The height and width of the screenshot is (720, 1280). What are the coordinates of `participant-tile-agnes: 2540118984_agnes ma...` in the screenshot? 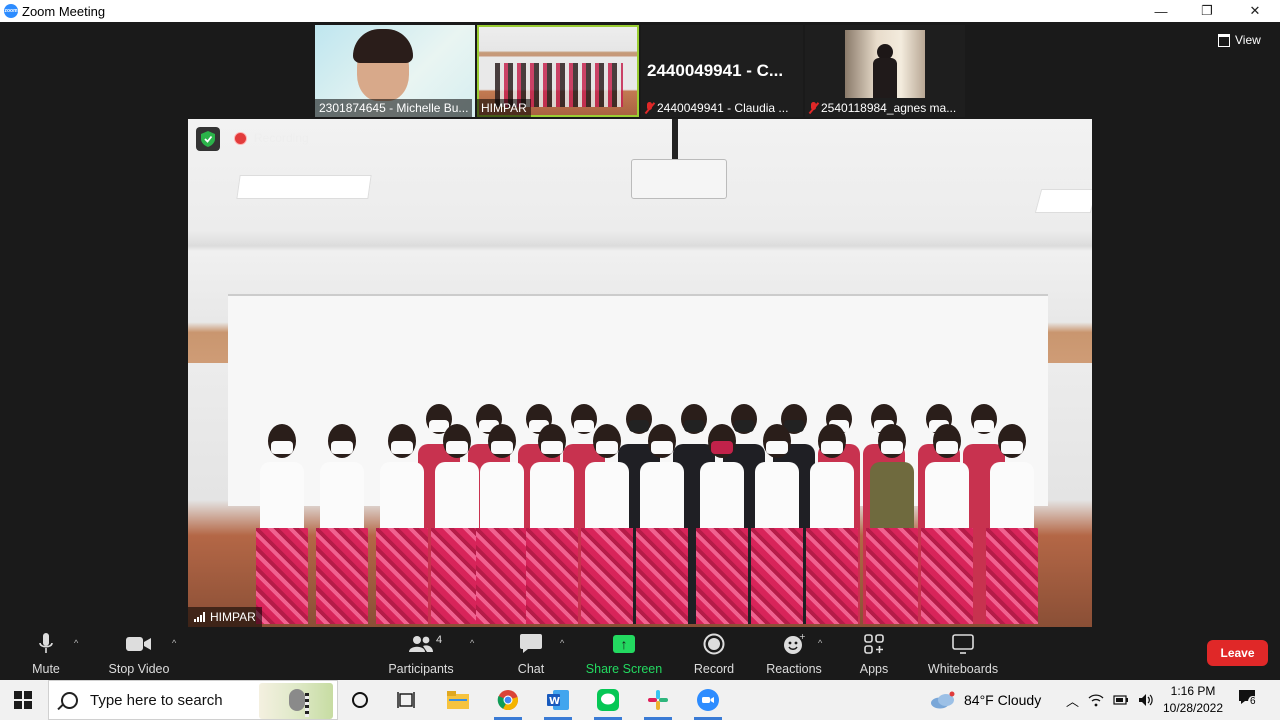 It's located at (885, 71).